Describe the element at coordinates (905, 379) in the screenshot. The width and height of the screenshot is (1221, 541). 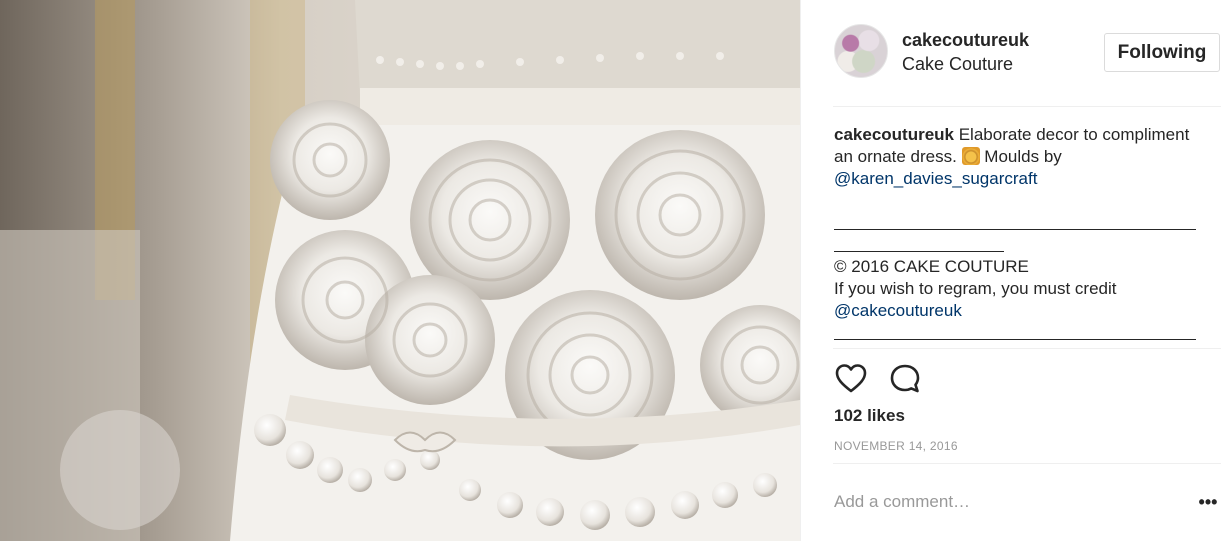
I see `comment-bubble-icon` at that location.